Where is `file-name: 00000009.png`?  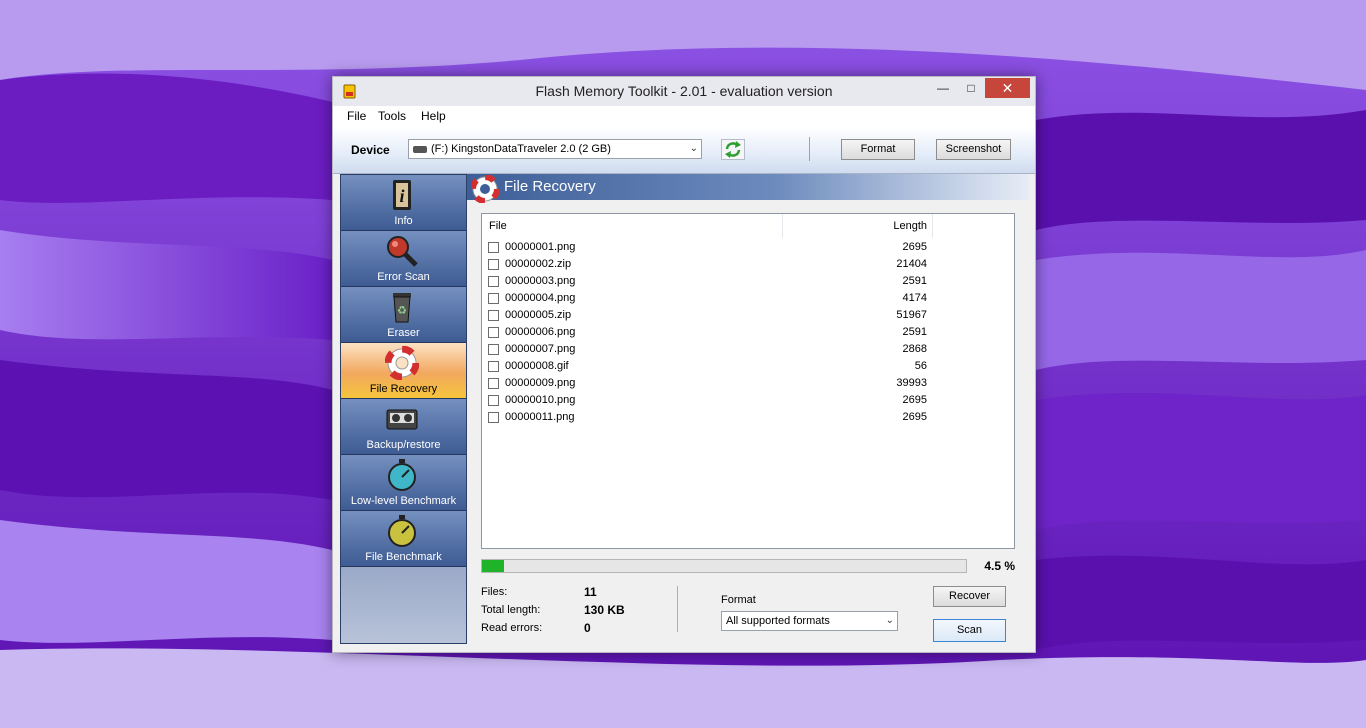
file-name: 00000009.png is located at coordinates (540, 383).